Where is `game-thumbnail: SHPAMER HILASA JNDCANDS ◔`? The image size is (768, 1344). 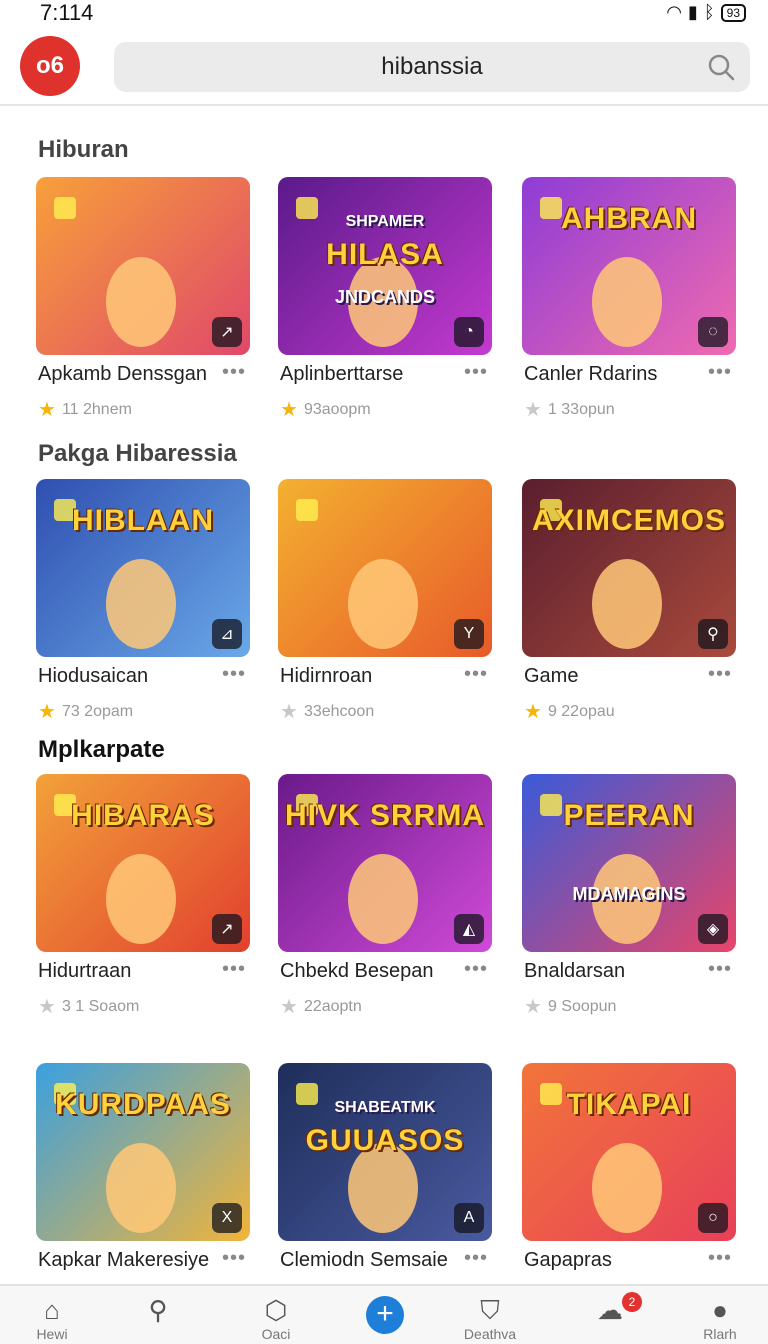 game-thumbnail: SHPAMER HILASA JNDCANDS ◔ is located at coordinates (385, 266).